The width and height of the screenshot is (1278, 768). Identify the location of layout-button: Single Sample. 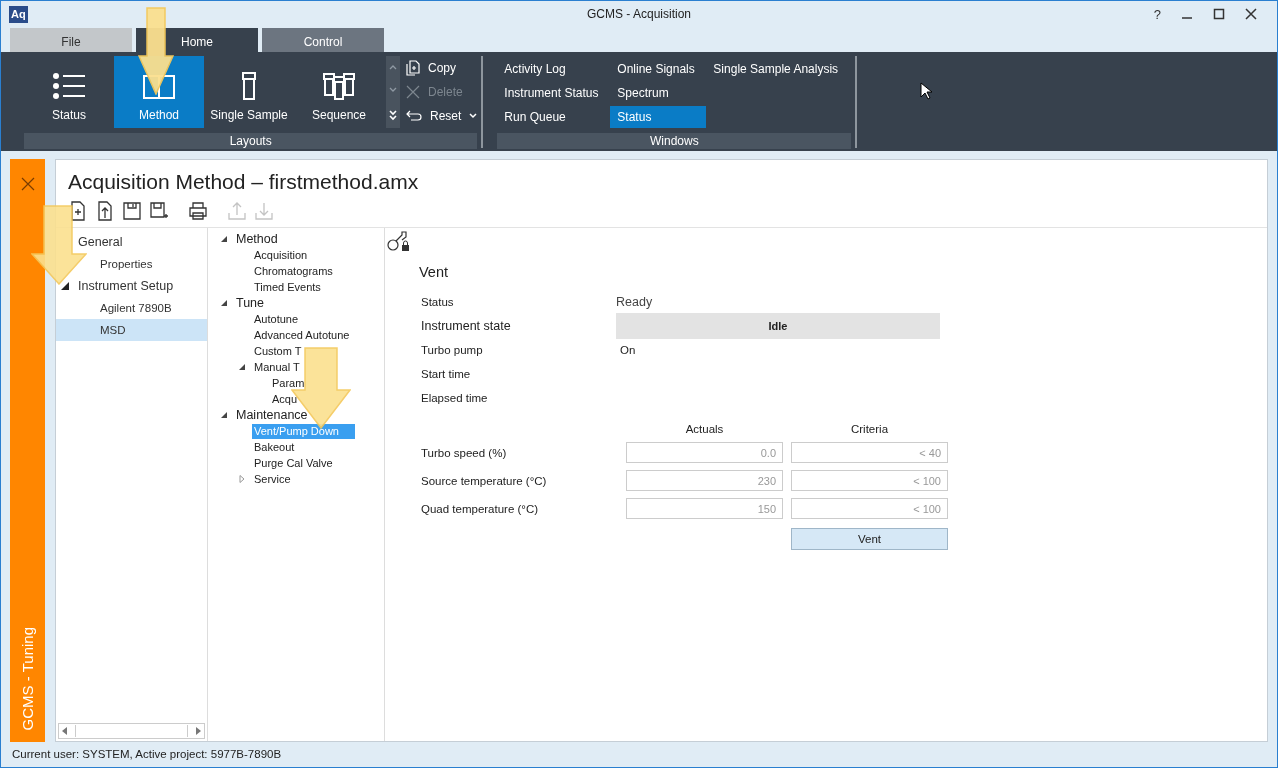
(249, 92).